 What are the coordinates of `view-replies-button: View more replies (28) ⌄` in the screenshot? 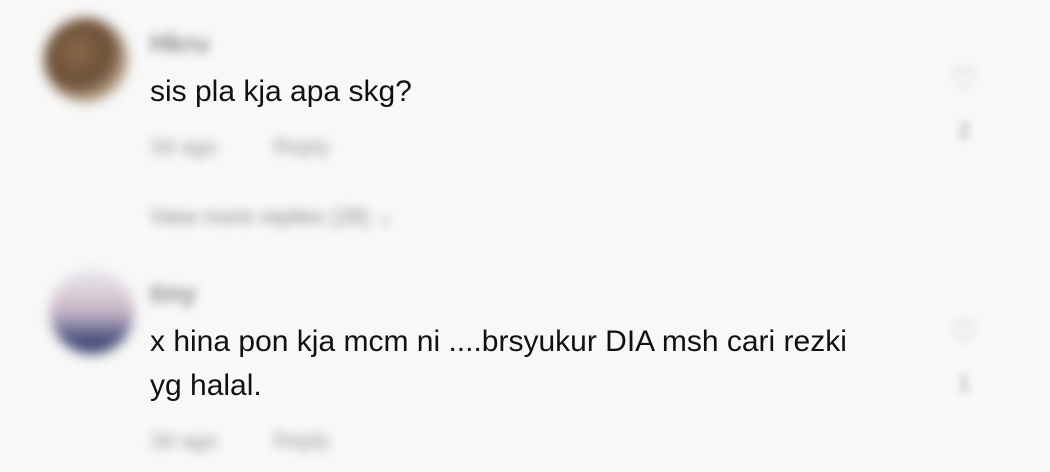 It's located at (272, 217).